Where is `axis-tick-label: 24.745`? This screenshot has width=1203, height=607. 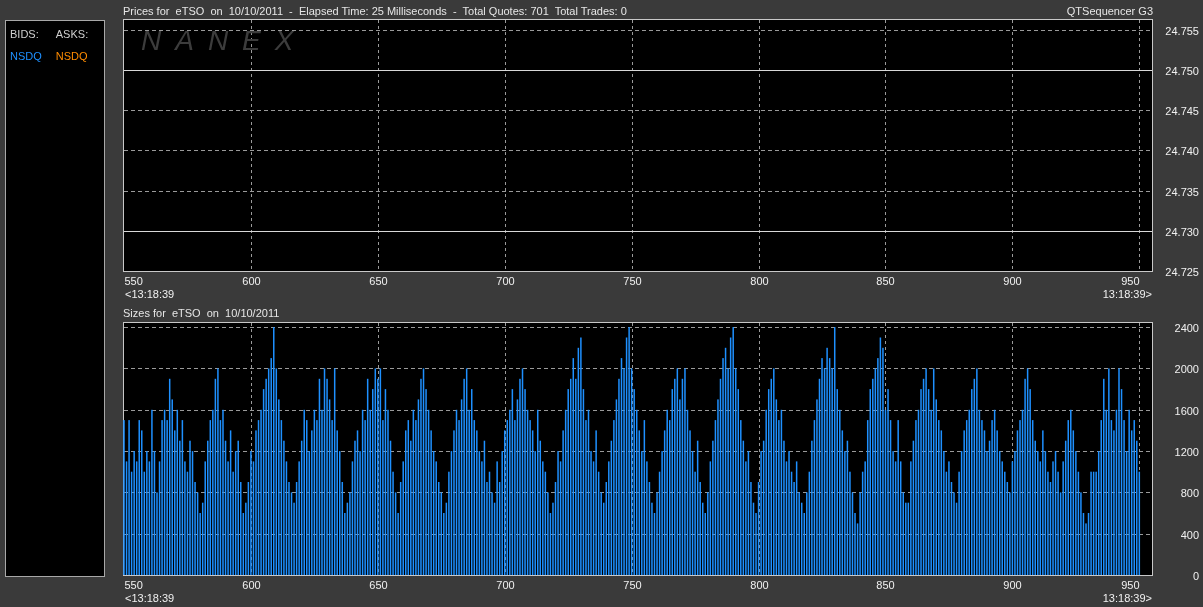 axis-tick-label: 24.745 is located at coordinates (1182, 110).